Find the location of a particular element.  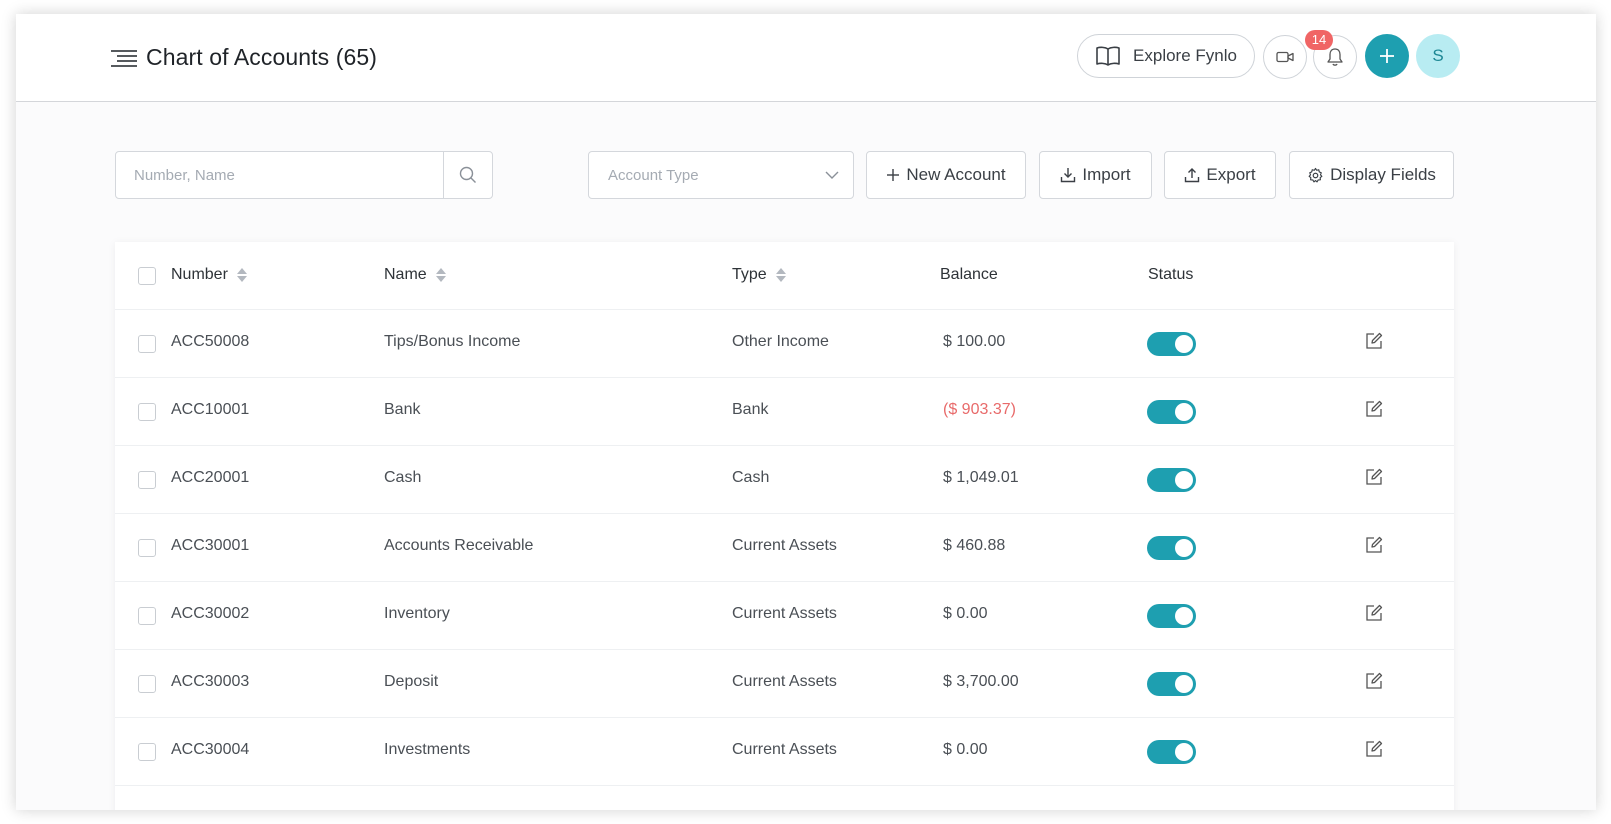

account-name: Cash is located at coordinates (402, 478).